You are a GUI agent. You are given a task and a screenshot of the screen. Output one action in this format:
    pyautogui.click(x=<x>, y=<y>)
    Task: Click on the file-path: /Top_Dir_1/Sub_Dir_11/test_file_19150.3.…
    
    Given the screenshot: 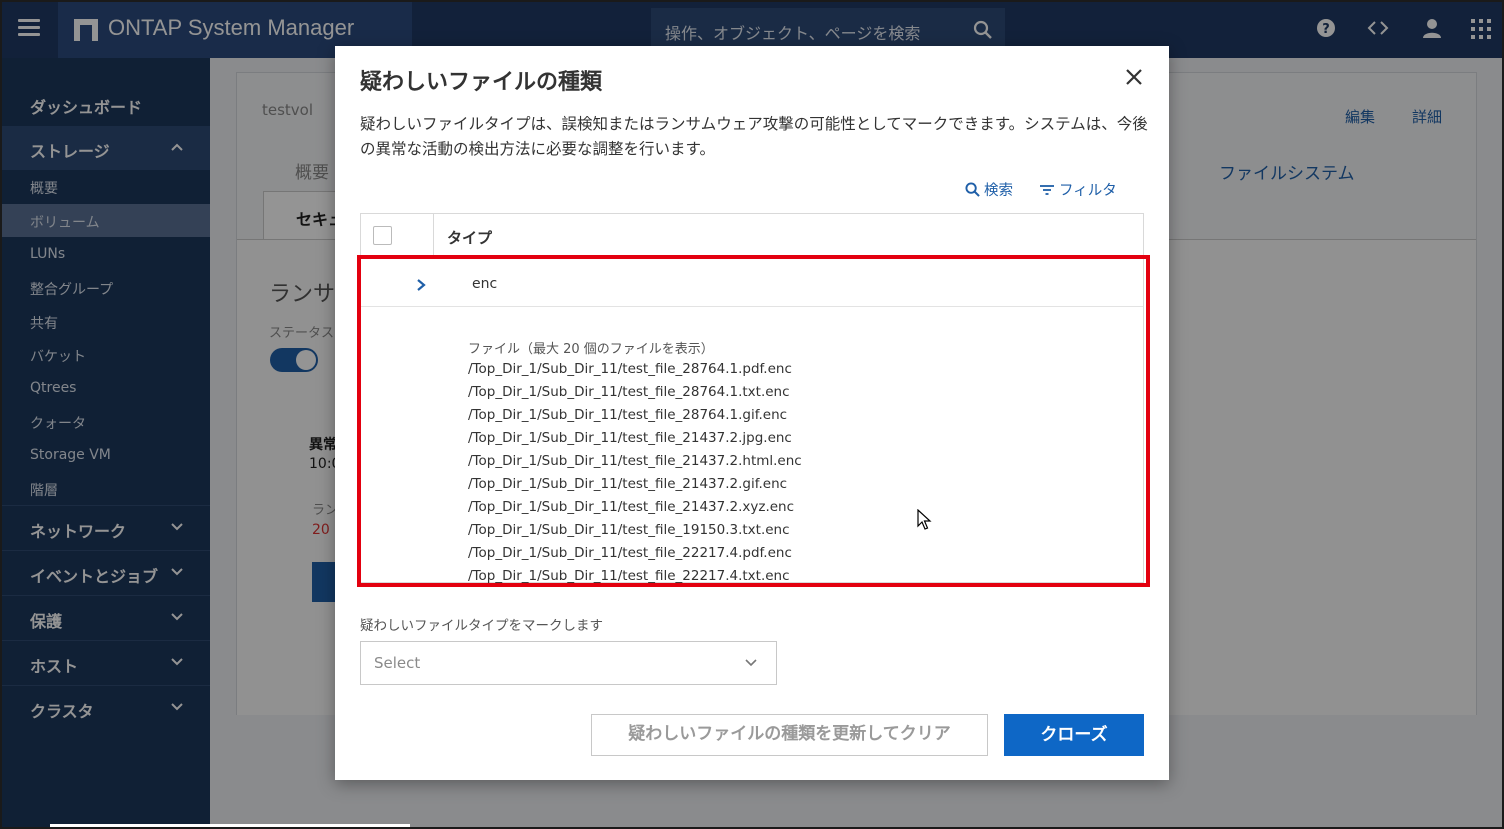 What is the action you would take?
    pyautogui.click(x=629, y=530)
    